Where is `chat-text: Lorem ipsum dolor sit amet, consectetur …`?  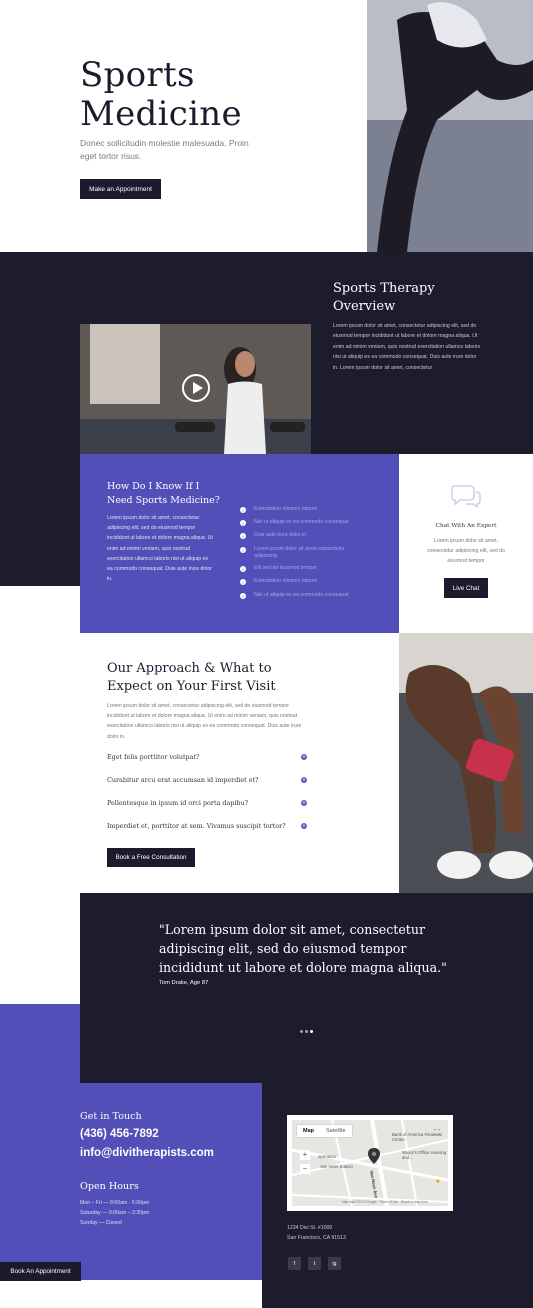 chat-text: Lorem ipsum dolor sit amet, consectetur … is located at coordinates (466, 551).